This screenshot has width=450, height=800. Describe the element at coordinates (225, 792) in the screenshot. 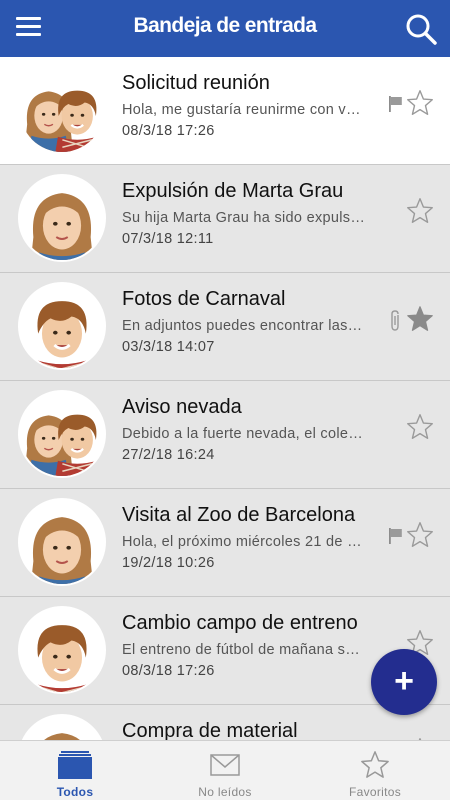

I see `tab-label: No leídos` at that location.